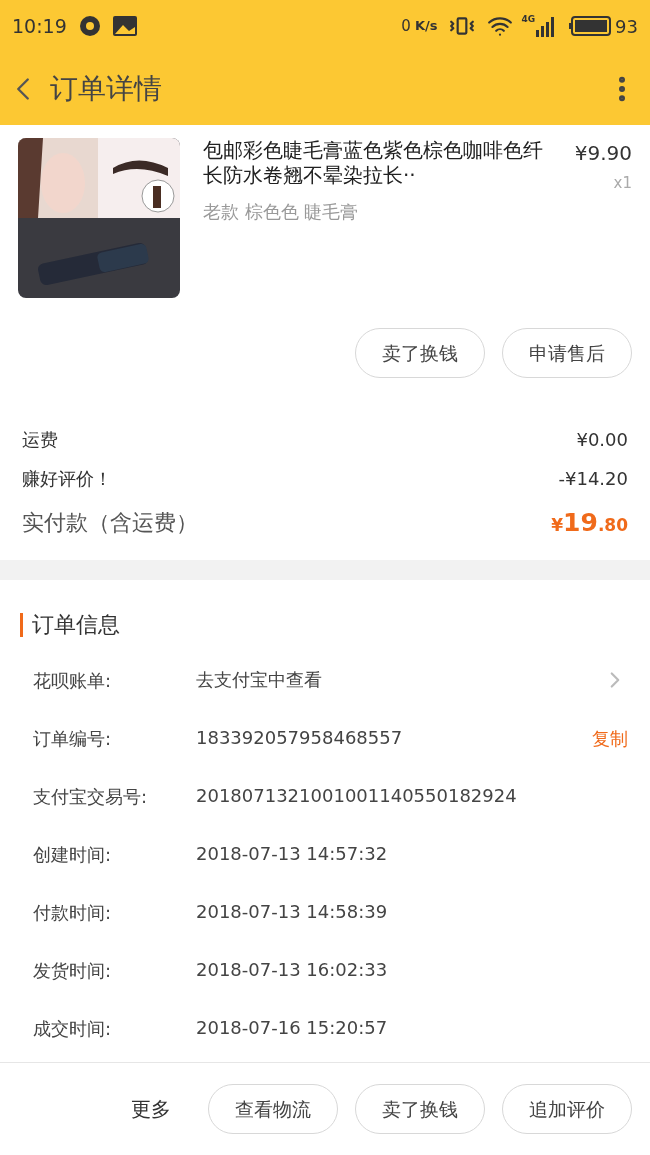 The height and width of the screenshot is (1155, 650). Describe the element at coordinates (602, 440) in the screenshot. I see `summary-value: ¥0.00` at that location.